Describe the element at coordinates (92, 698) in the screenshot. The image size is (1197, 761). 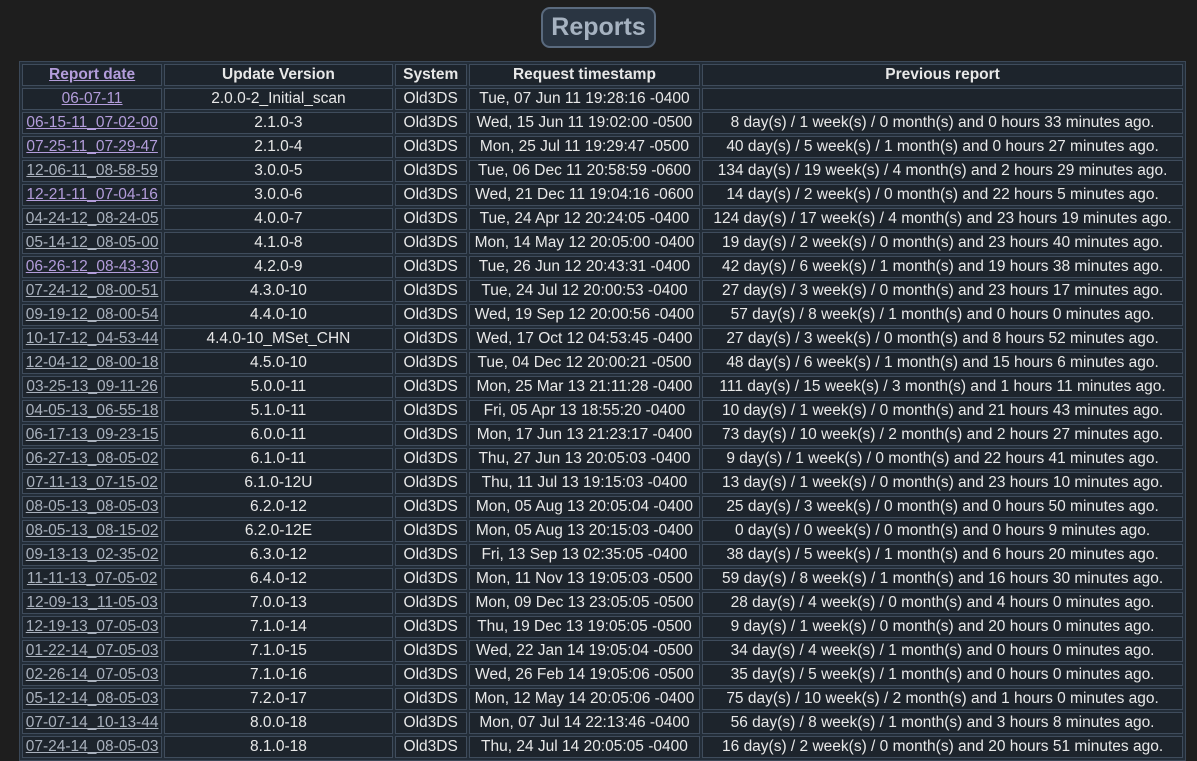
I see `report-date-link: 05-12-14_08-05-03` at that location.